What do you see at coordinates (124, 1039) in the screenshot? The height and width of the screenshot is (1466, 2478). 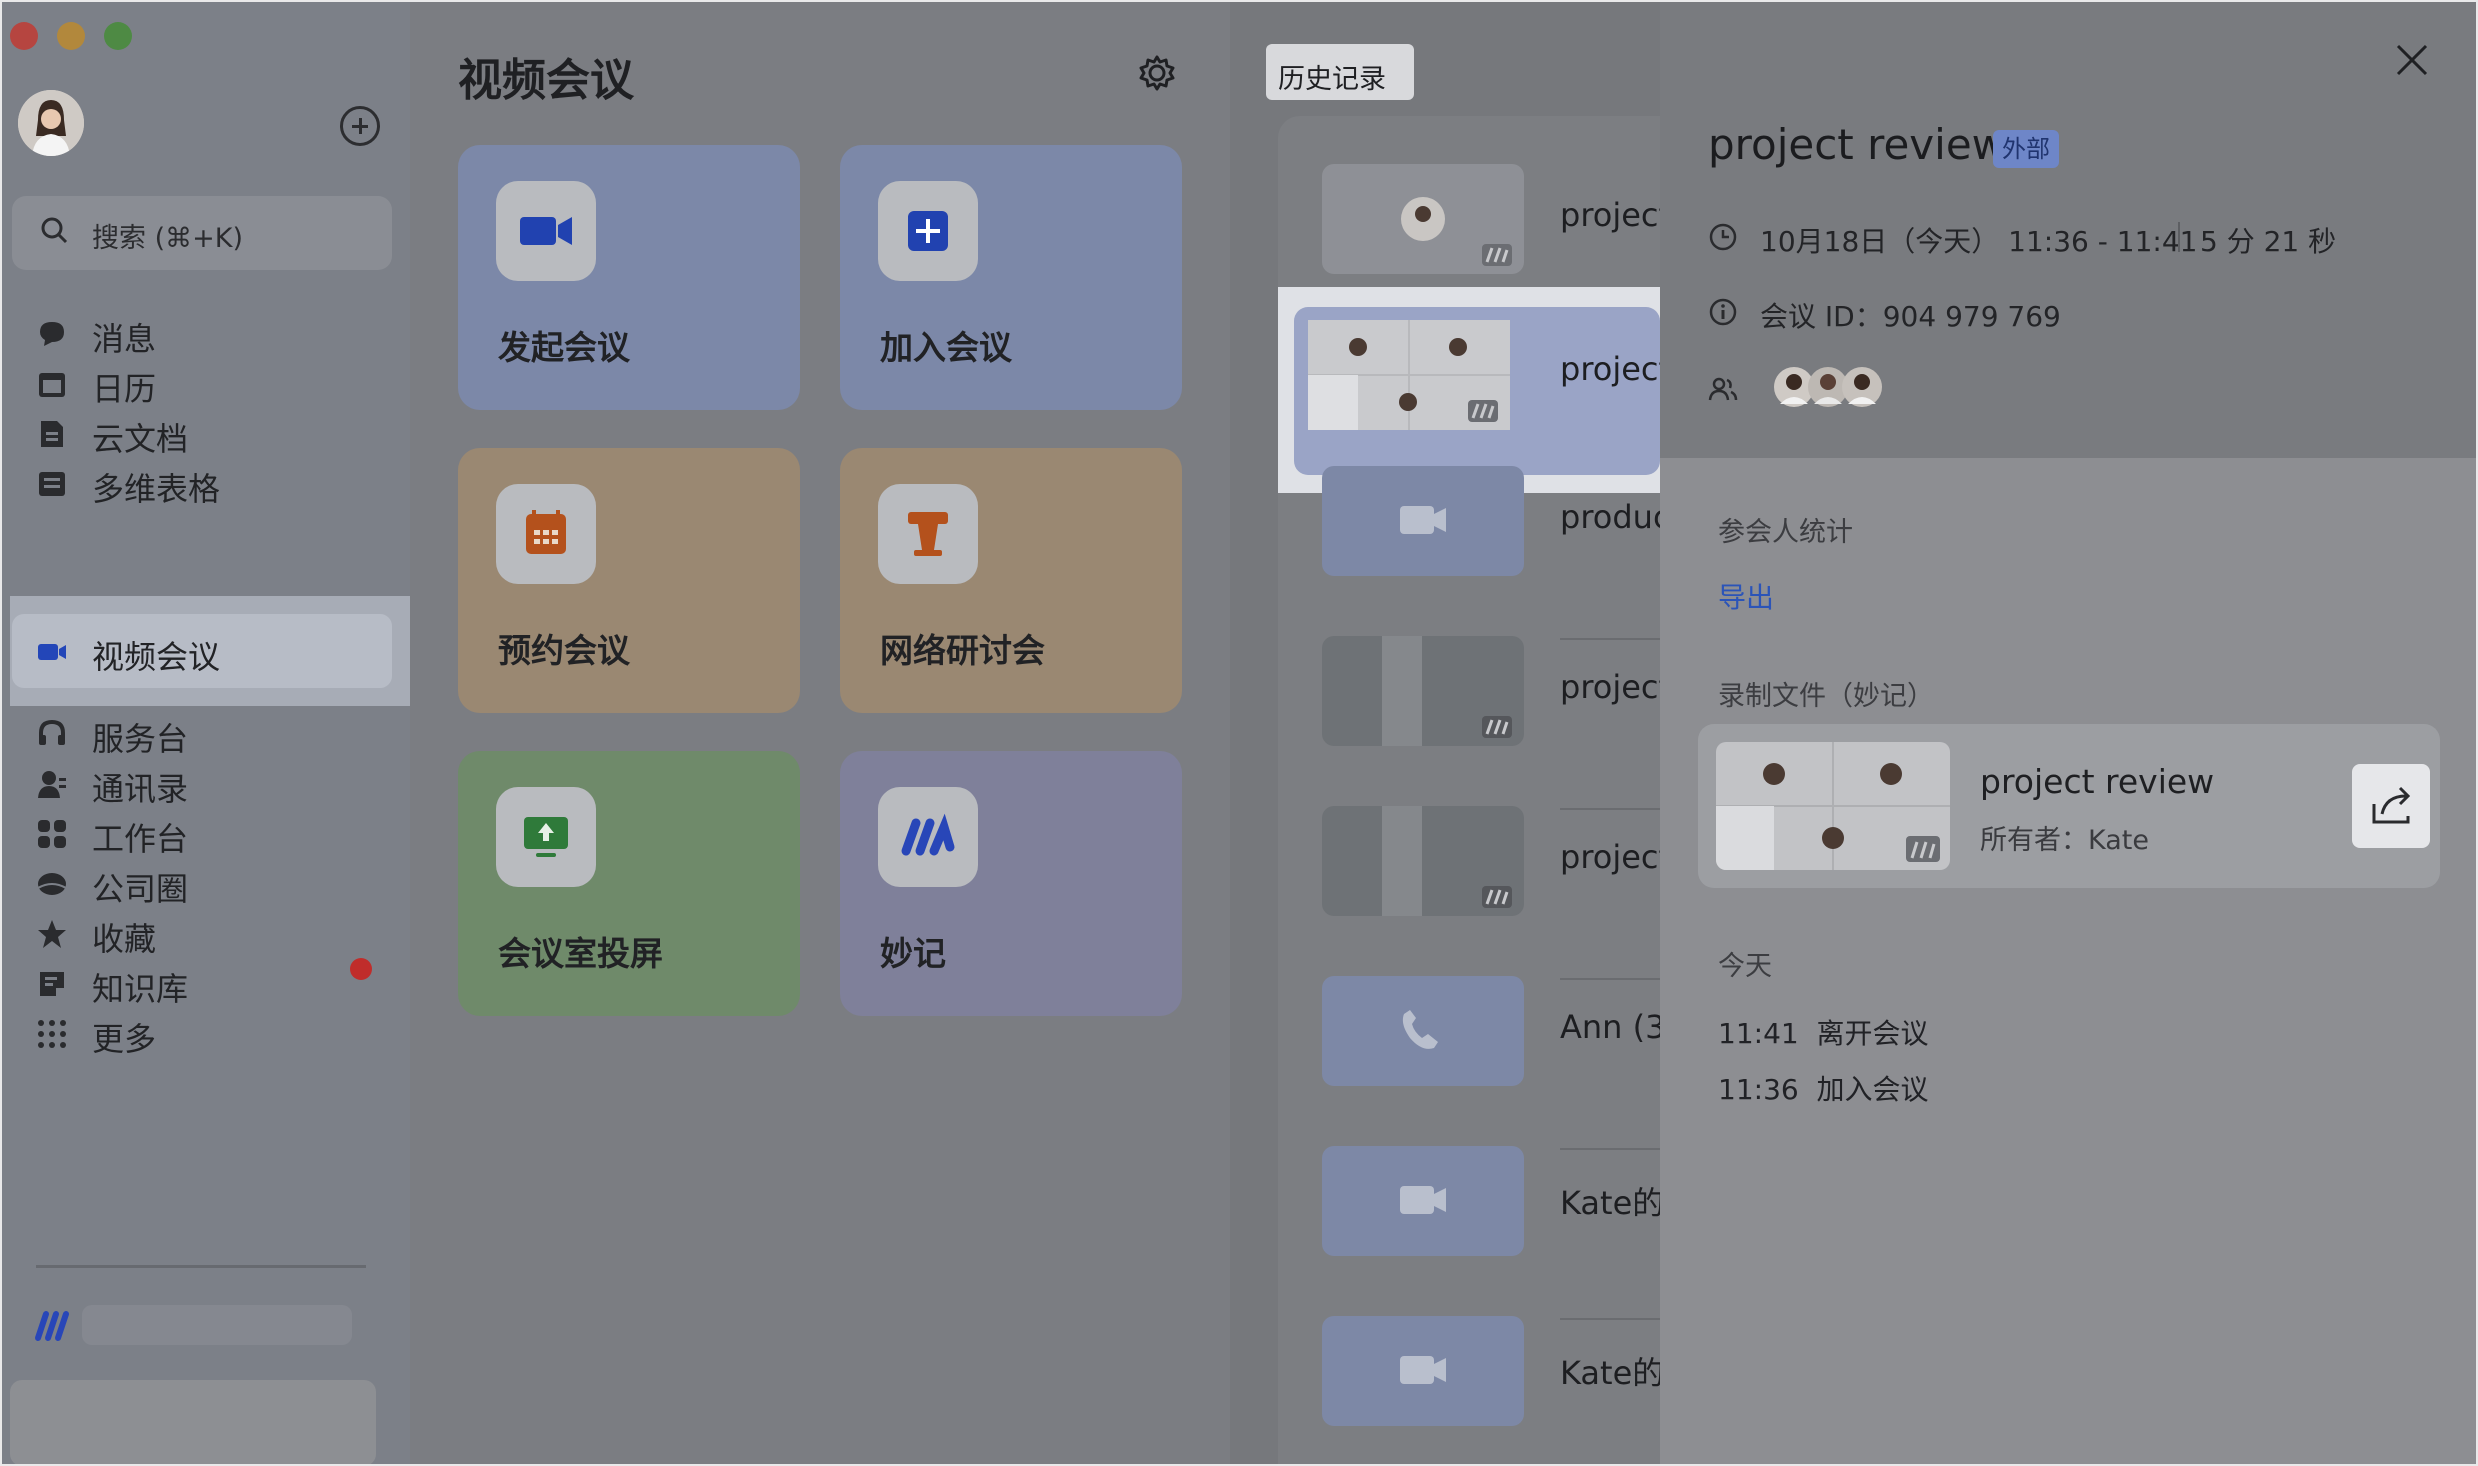 I see `sidebar-item-label: 更多` at bounding box center [124, 1039].